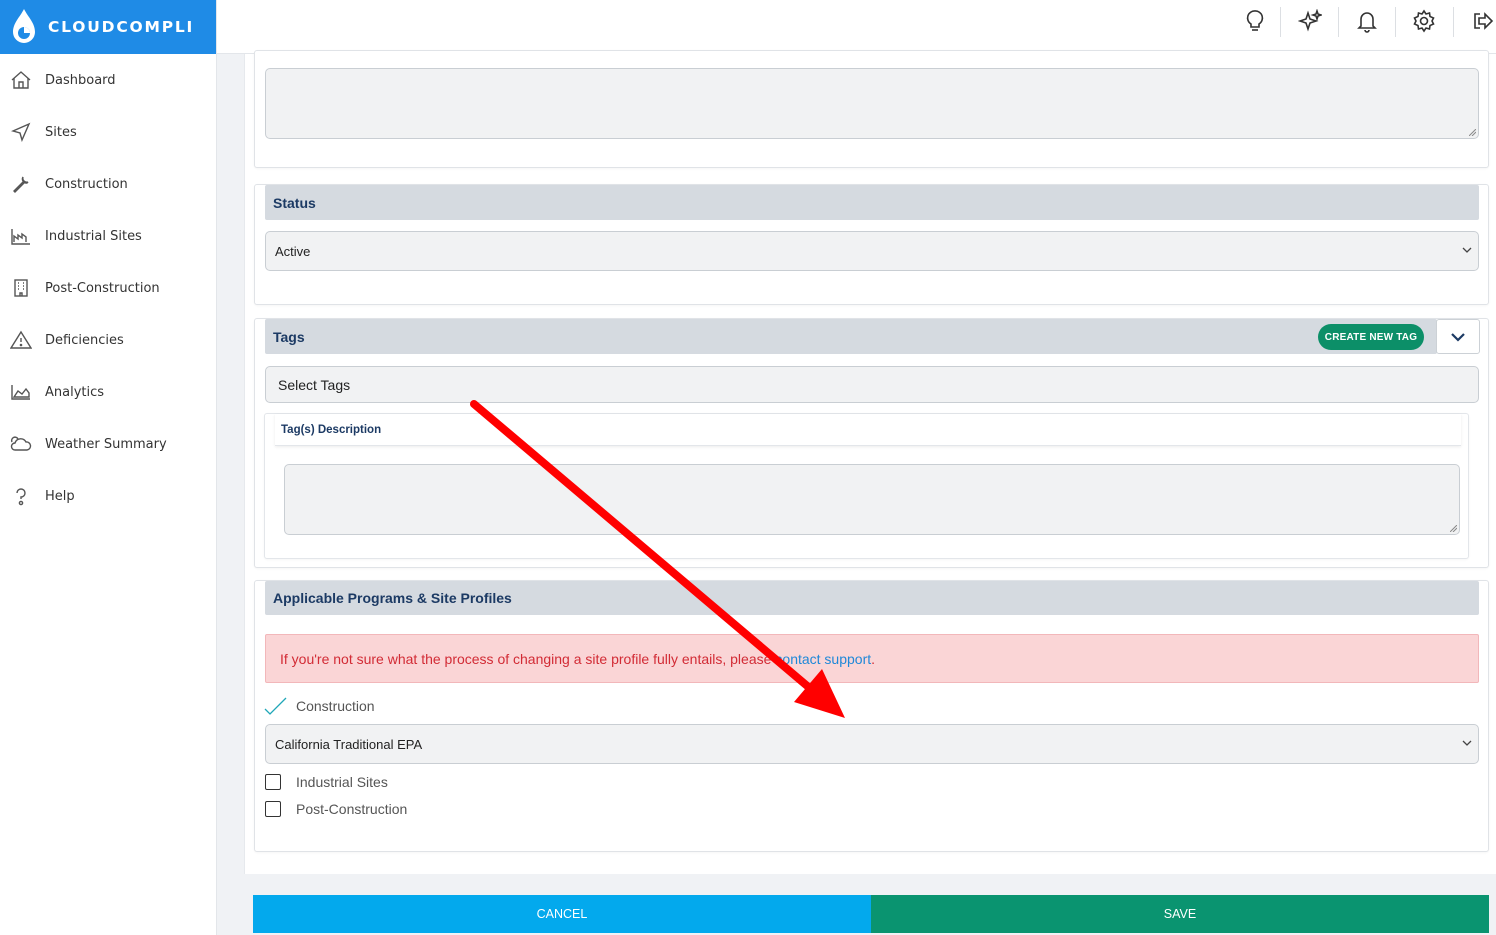  What do you see at coordinates (856, 27) in the screenshot?
I see `top-bar` at bounding box center [856, 27].